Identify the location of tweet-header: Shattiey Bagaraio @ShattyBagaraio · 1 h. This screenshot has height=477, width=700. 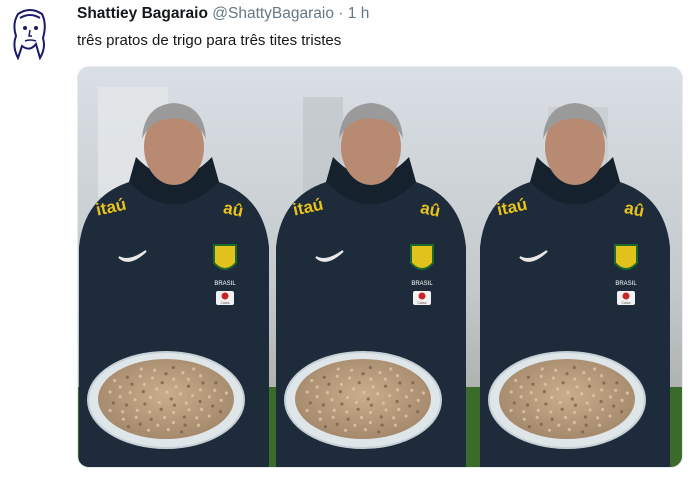
(223, 14).